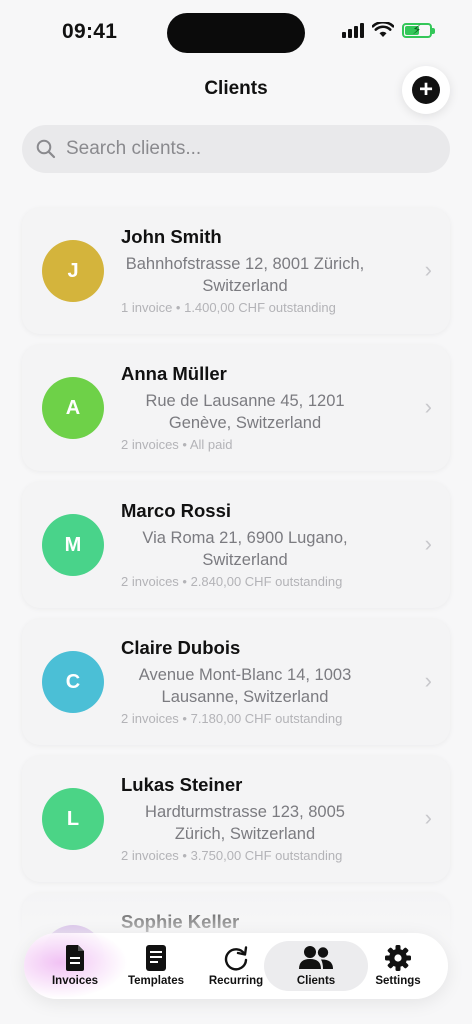 Image resolution: width=472 pixels, height=1024 pixels. Describe the element at coordinates (73, 682) in the screenshot. I see `client-avatar: C` at that location.